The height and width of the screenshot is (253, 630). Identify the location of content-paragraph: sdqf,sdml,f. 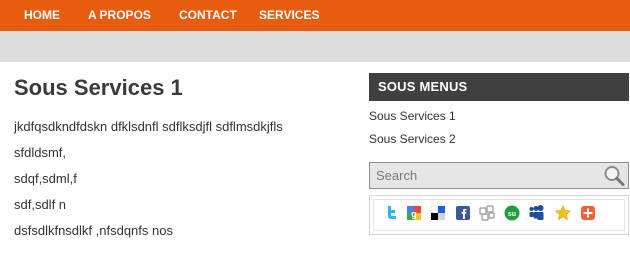
(45, 178).